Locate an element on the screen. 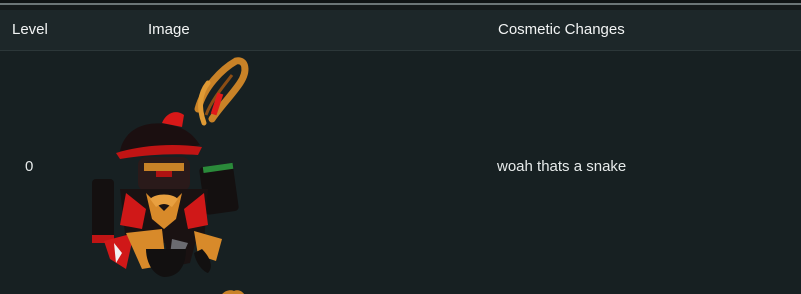 This screenshot has width=801, height=294. level-cell: 0 is located at coordinates (29, 166).